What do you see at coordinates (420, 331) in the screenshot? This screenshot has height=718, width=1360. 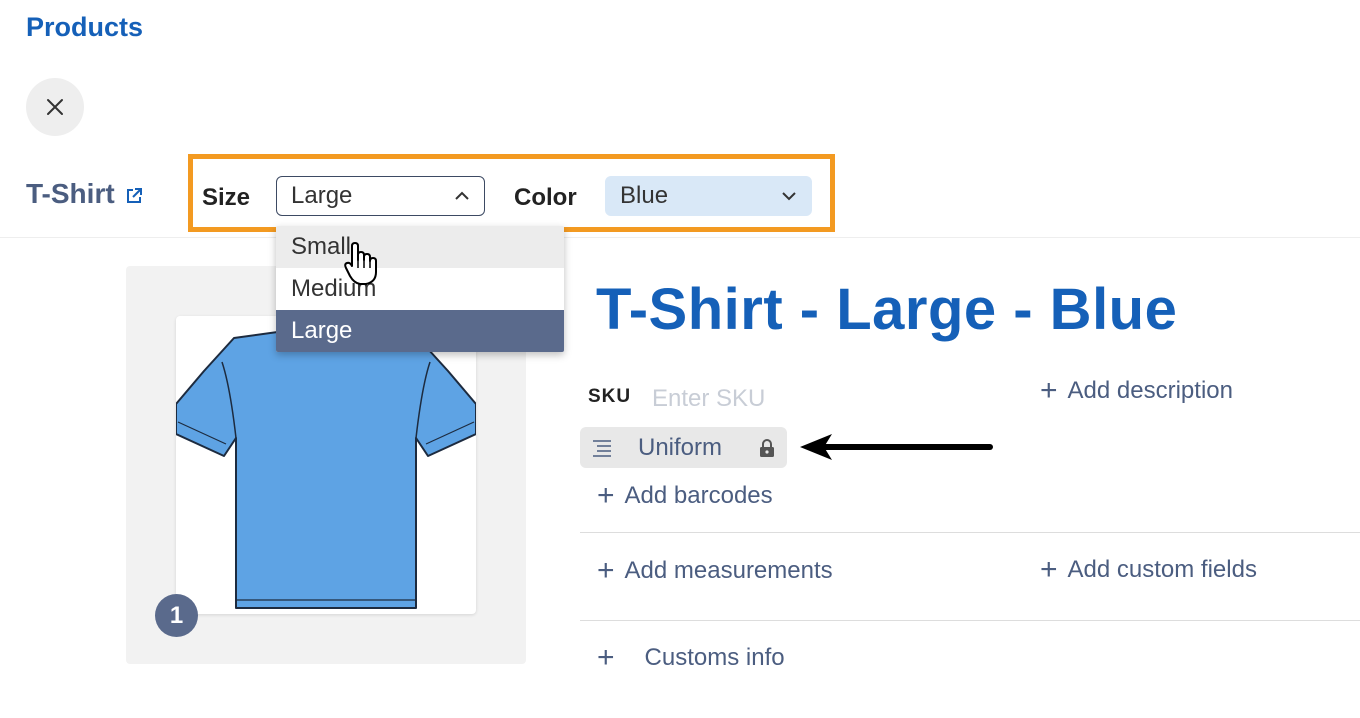 I see `size-option-large: Large` at bounding box center [420, 331].